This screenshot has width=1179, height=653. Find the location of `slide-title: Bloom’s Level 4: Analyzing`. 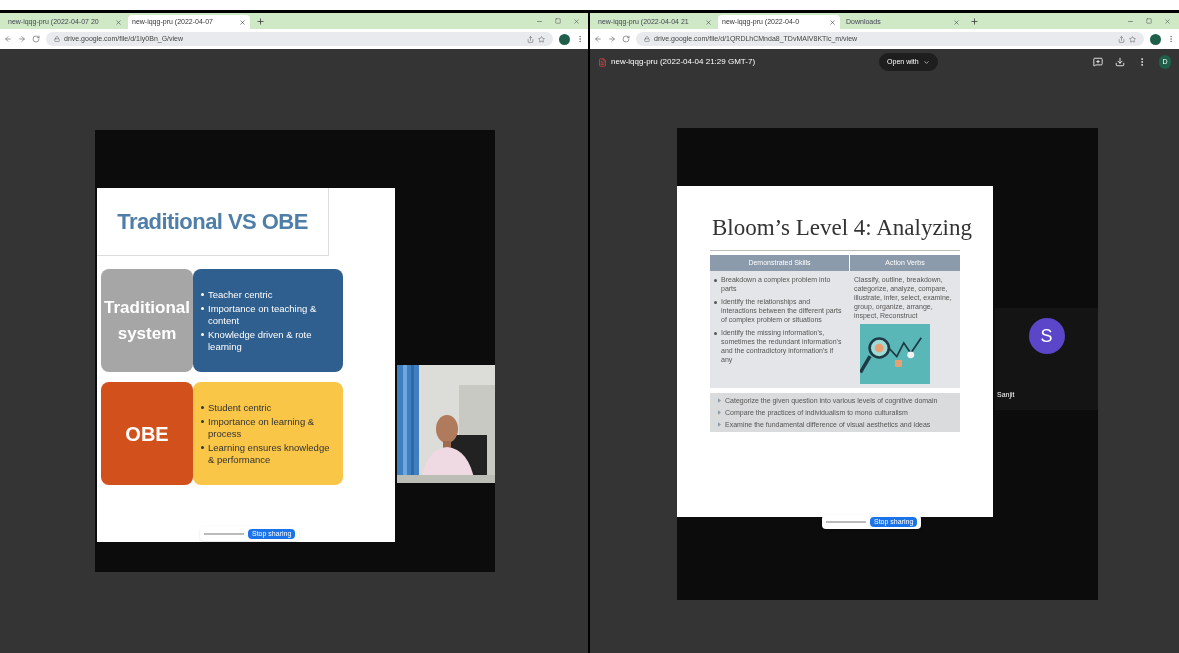

slide-title: Bloom’s Level 4: Analyzing is located at coordinates (842, 228).